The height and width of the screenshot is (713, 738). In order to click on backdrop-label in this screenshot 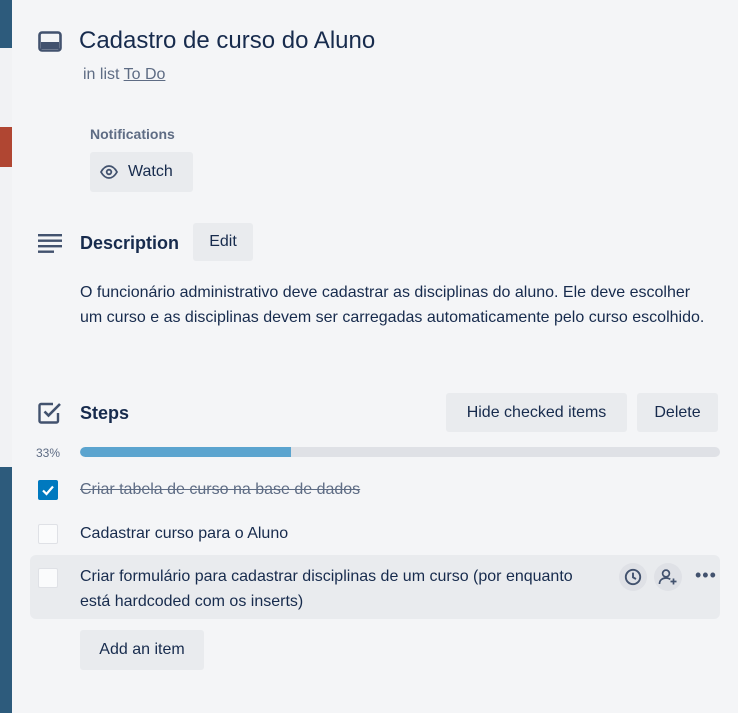, I will do `click(6, 147)`.